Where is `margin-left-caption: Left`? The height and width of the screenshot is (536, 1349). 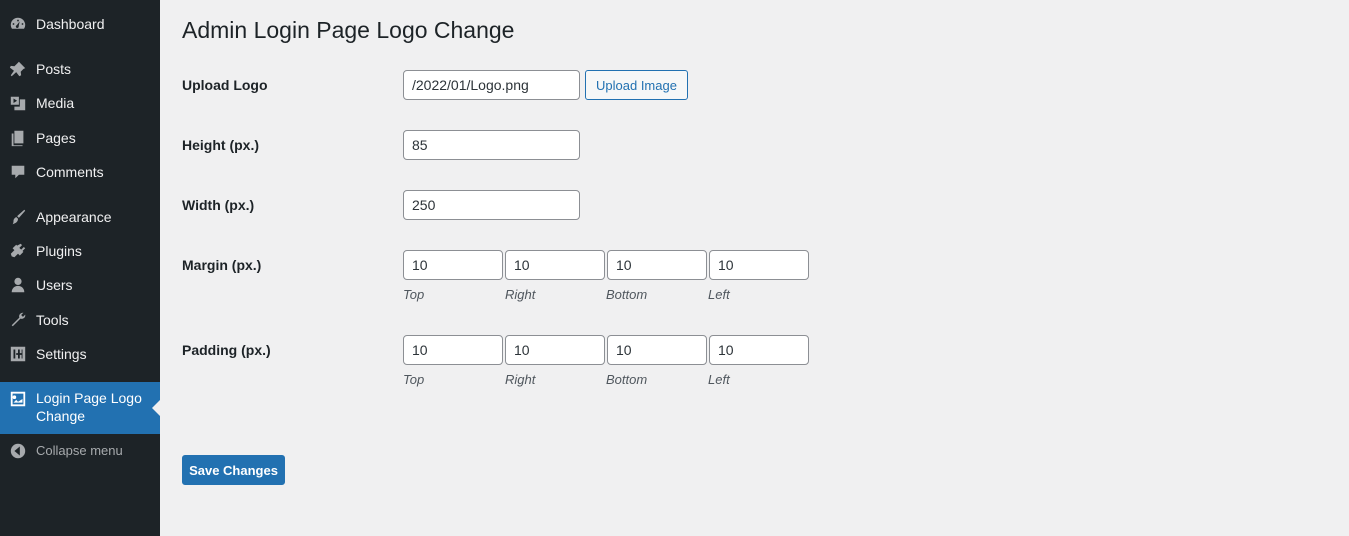 margin-left-caption: Left is located at coordinates (719, 294).